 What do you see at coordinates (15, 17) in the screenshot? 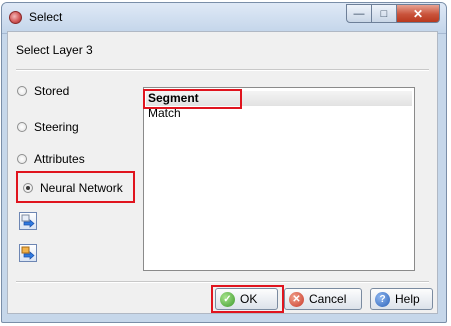
I see `app-icon` at bounding box center [15, 17].